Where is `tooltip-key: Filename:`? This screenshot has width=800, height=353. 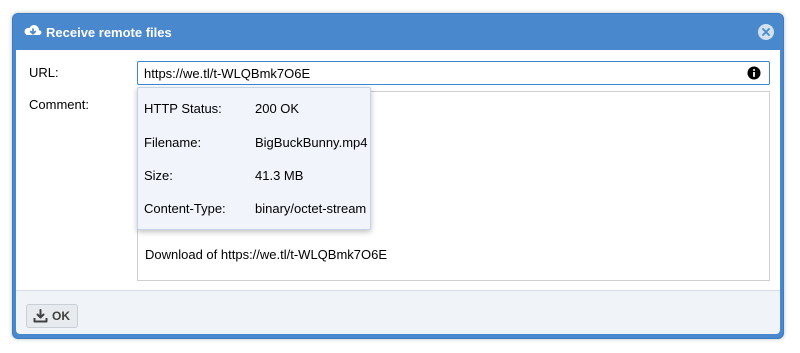 tooltip-key: Filename: is located at coordinates (173, 142).